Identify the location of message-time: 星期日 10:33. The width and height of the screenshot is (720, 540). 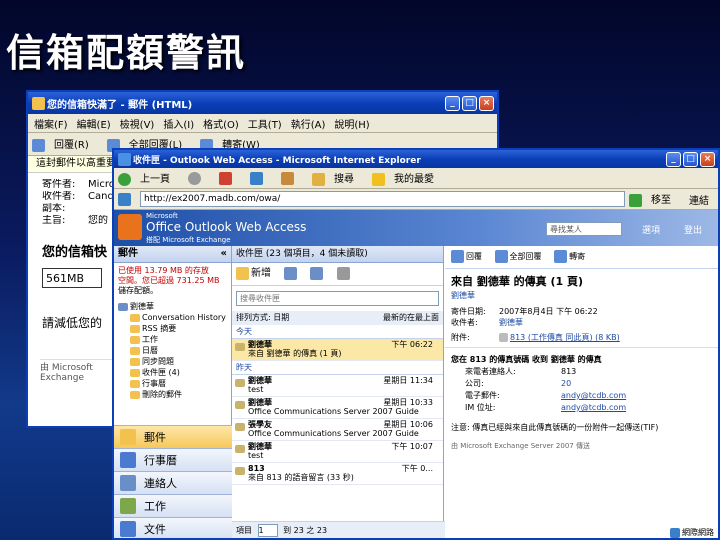
(408, 402).